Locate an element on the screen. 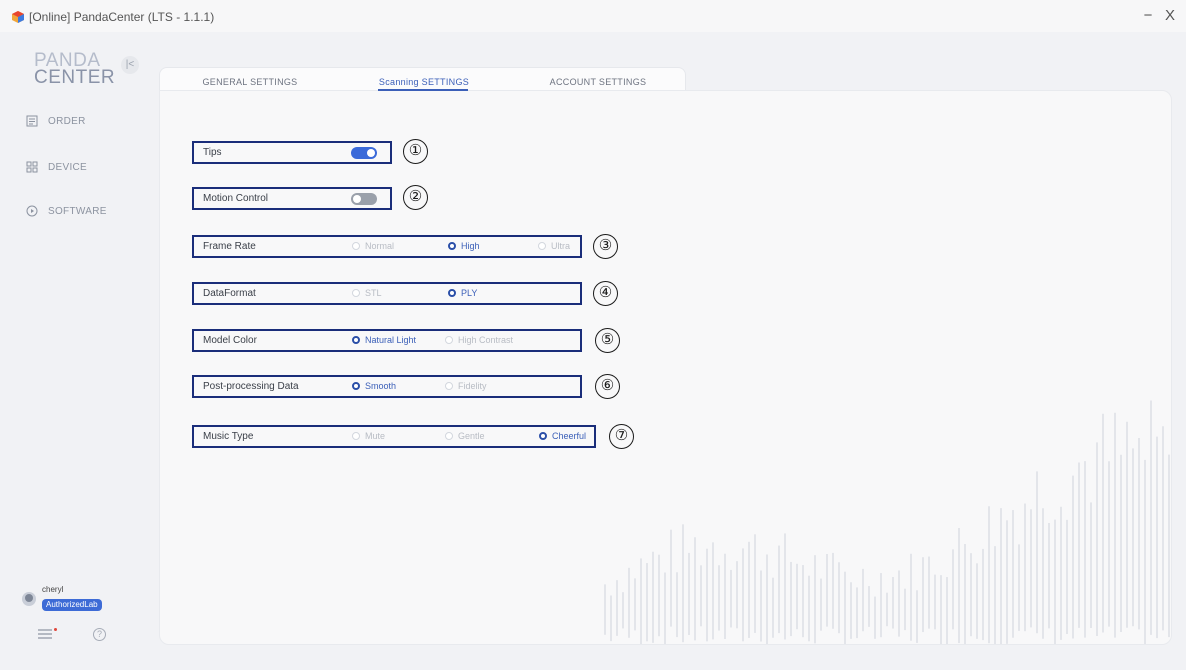 The image size is (1186, 670). annotation-marker: ⑤ is located at coordinates (607, 340).